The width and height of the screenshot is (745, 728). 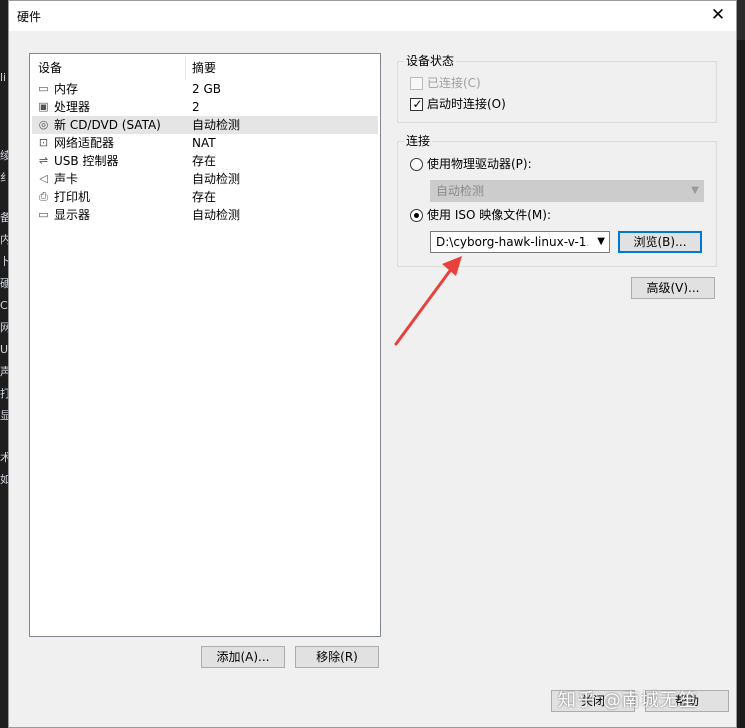 I want to click on connect-at-power-on-checkbox: ✓, so click(x=416, y=104).